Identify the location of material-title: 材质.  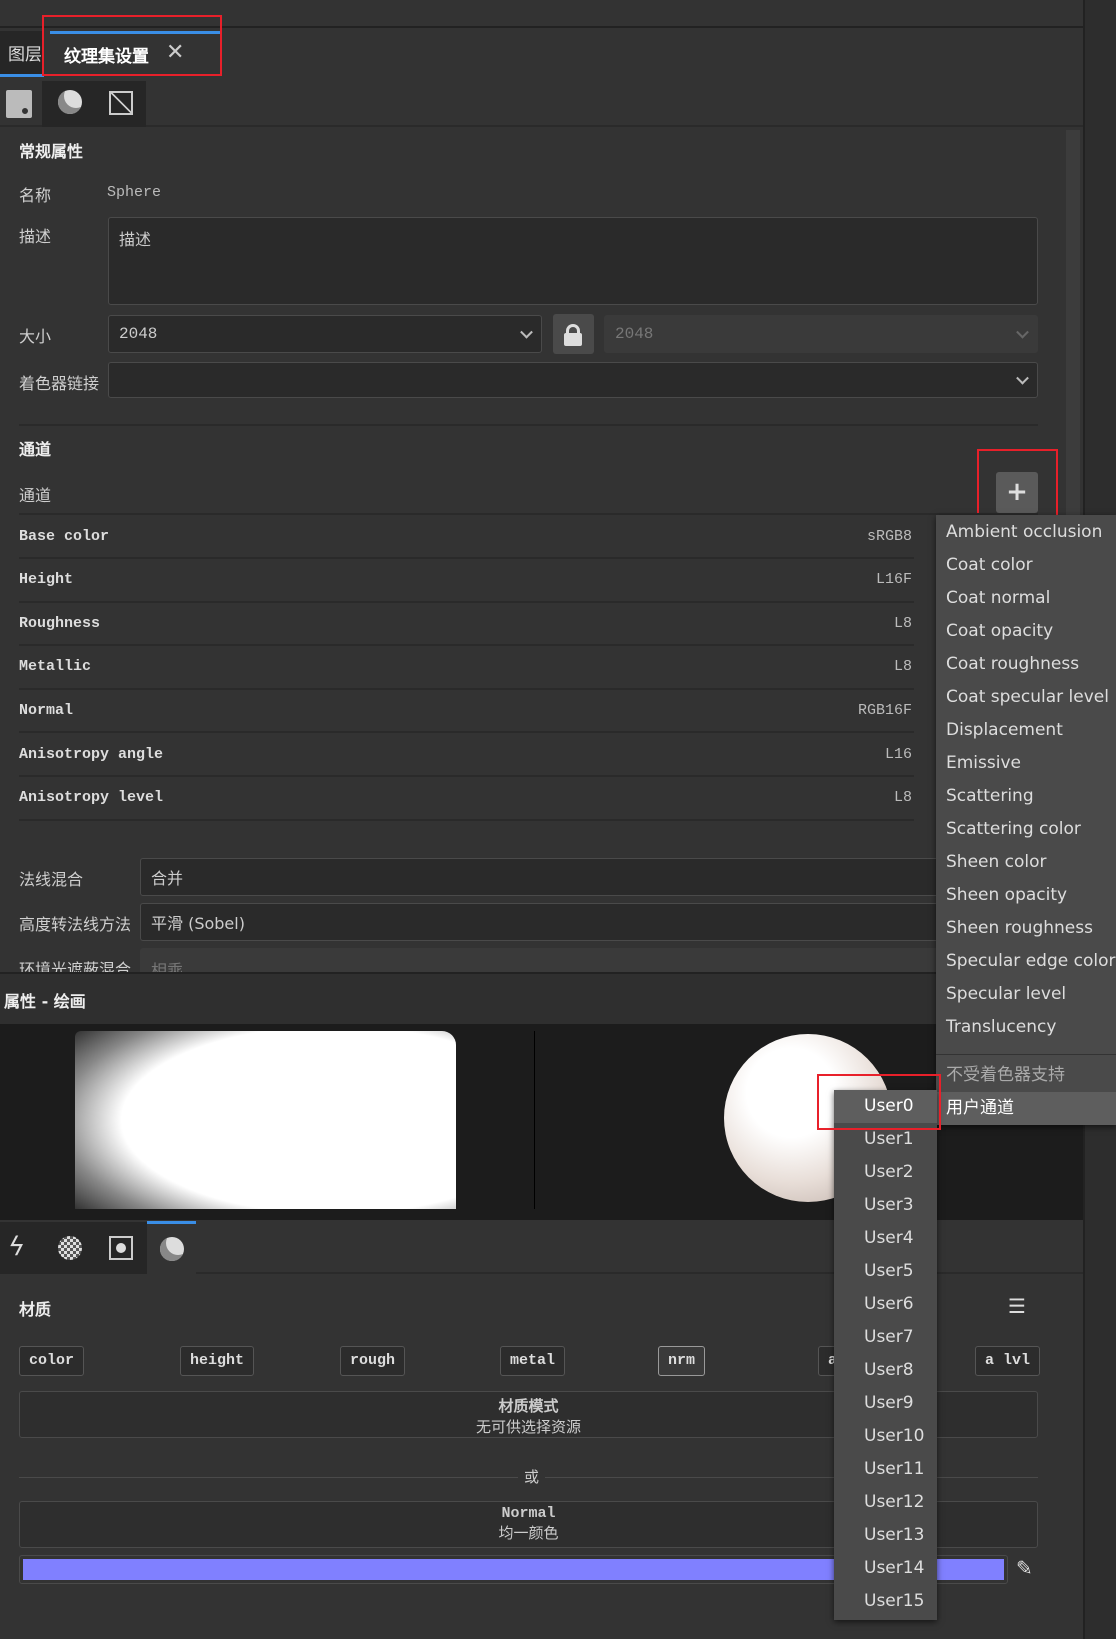
(35, 1309).